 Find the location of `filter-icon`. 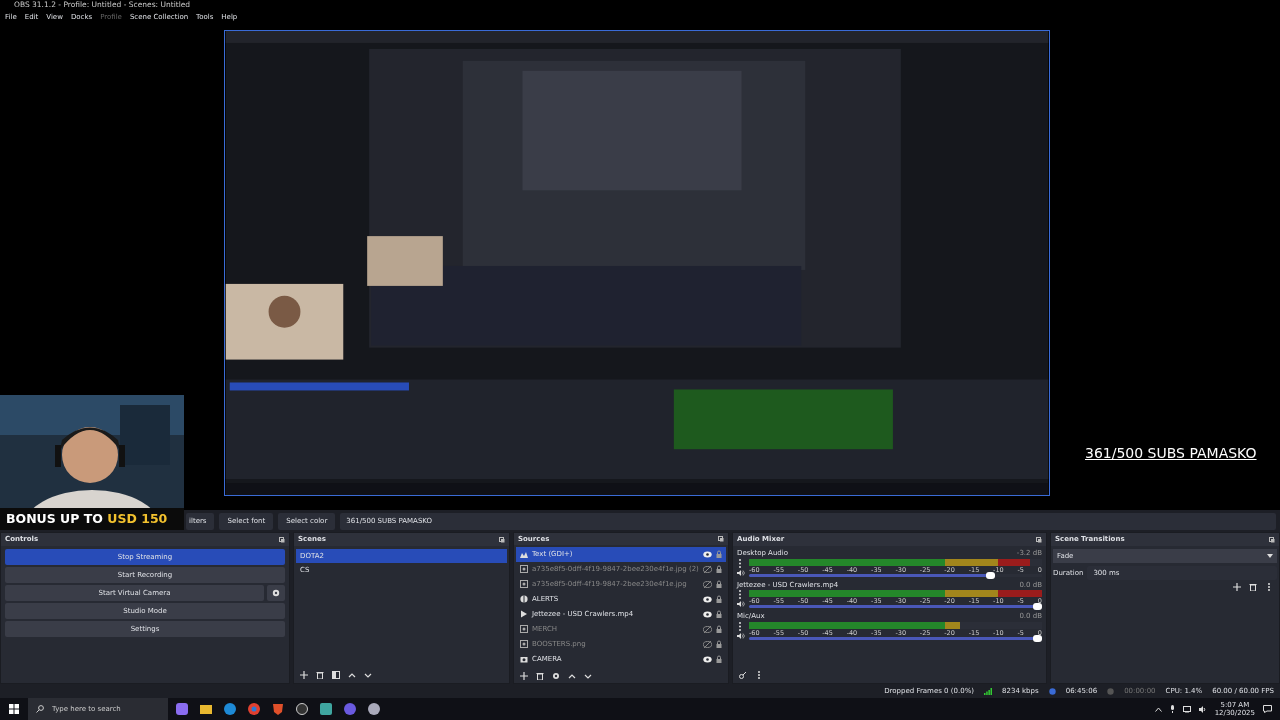

filter-icon is located at coordinates (336, 675).